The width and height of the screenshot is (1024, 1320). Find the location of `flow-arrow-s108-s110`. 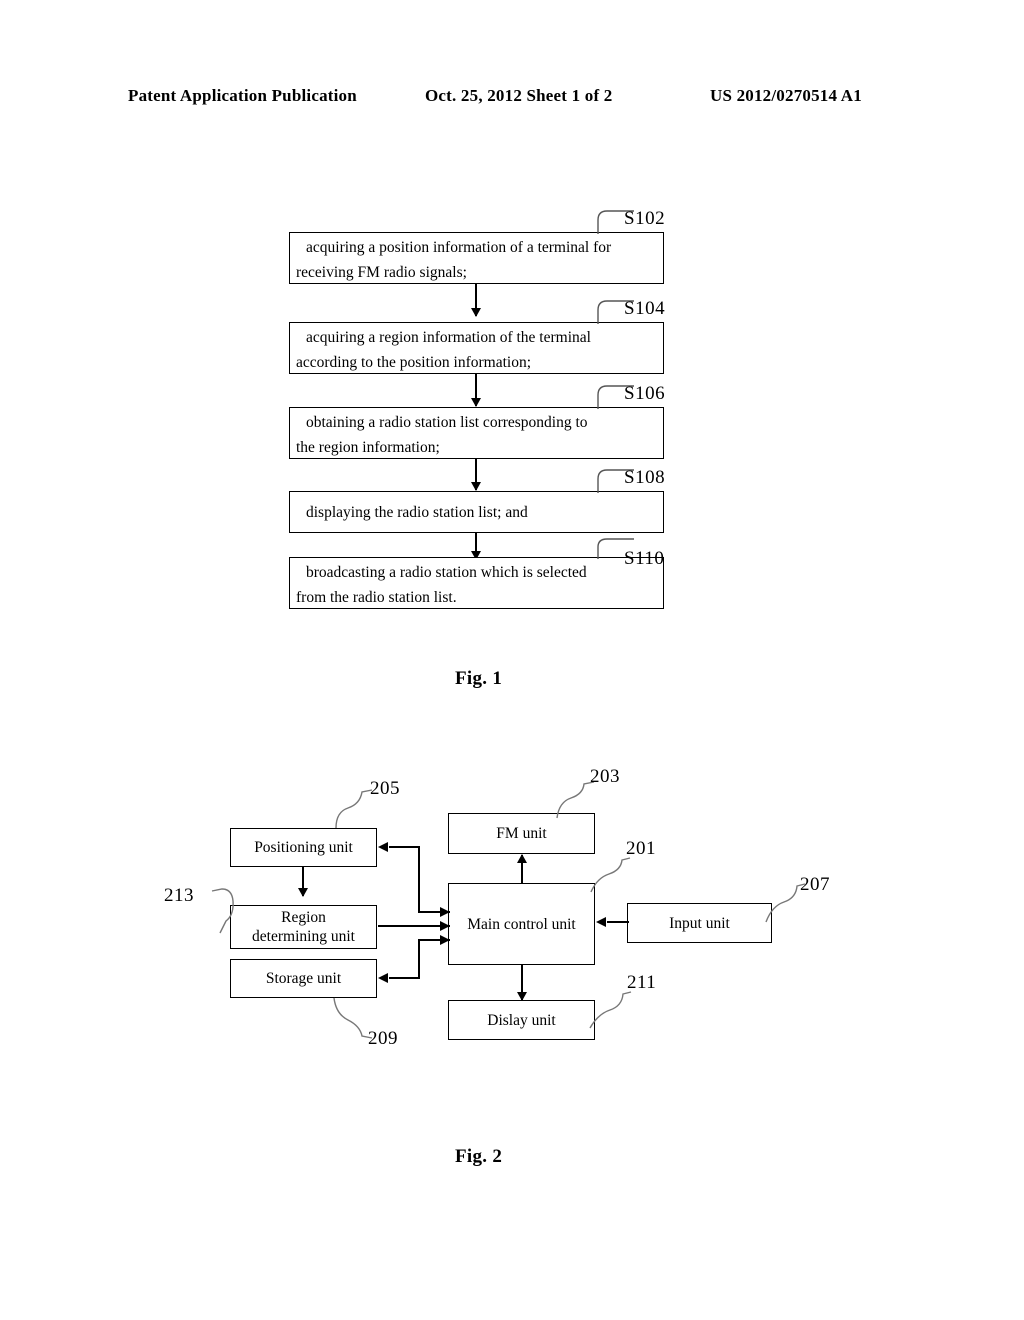

flow-arrow-s108-s110 is located at coordinates (476, 546).